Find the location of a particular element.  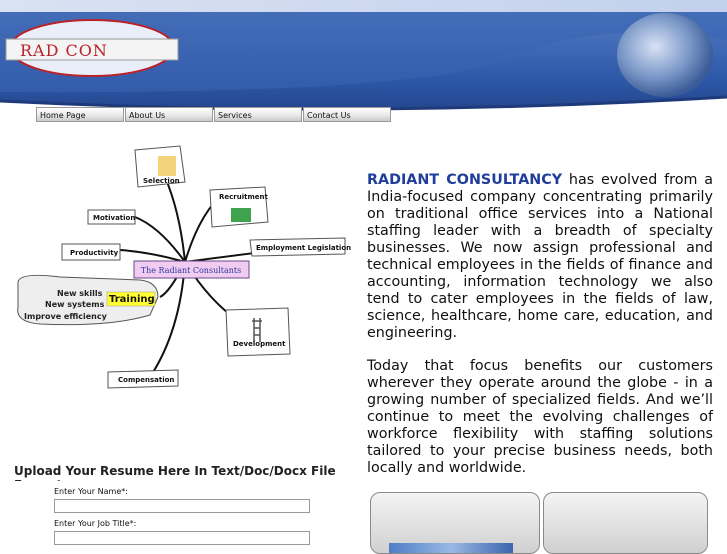

site-logo: RAD CON is located at coordinates (64, 50).